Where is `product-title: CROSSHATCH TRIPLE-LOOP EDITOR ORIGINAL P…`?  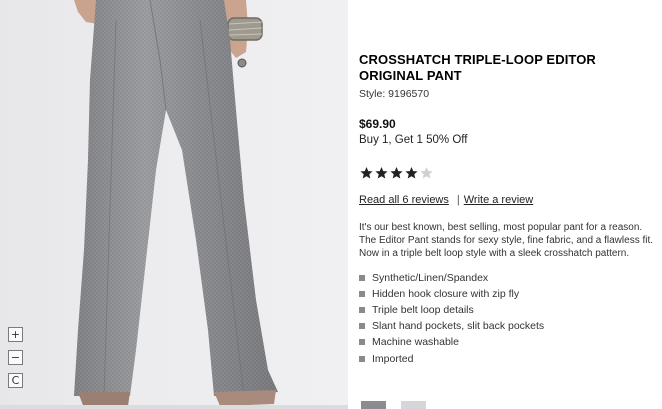
product-title: CROSSHATCH TRIPLE-LOOP EDITOR ORIGINAL P… is located at coordinates (477, 67).